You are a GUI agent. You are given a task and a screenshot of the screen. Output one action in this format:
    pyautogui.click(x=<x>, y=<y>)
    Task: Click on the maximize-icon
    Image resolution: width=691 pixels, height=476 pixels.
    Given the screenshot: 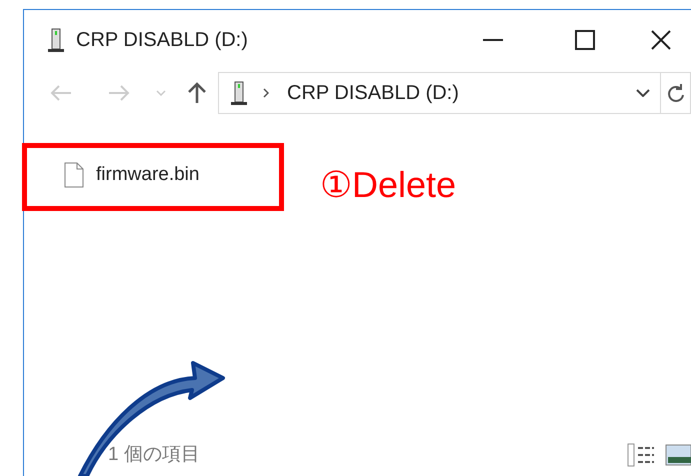 What is the action you would take?
    pyautogui.click(x=585, y=40)
    